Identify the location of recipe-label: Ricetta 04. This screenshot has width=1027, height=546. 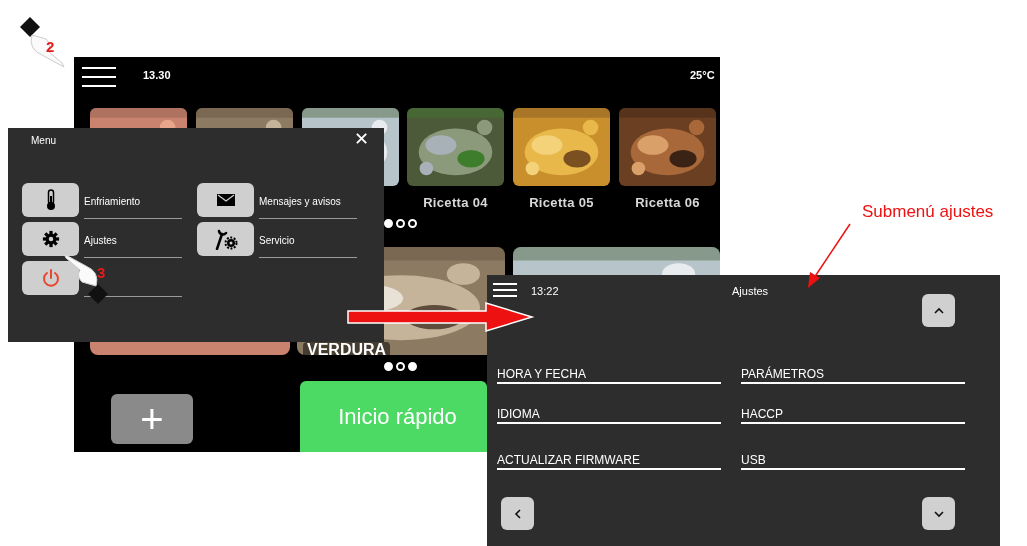
(455, 203).